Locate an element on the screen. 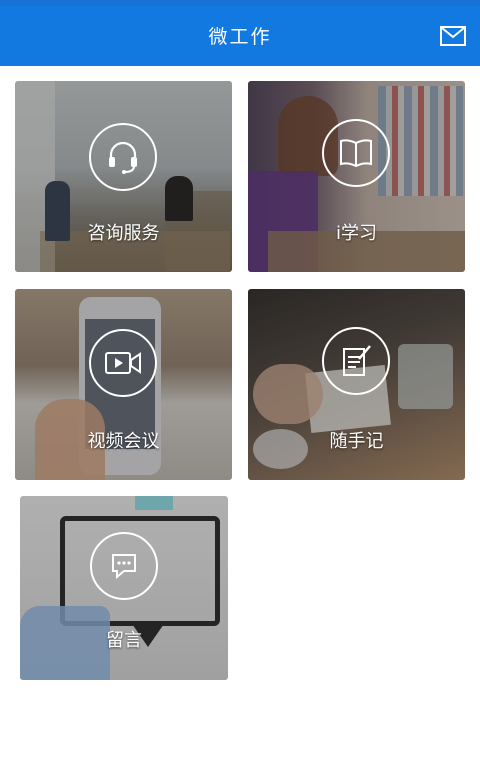 The height and width of the screenshot is (770, 480). tile-leave-message: 留言 is located at coordinates (124, 588).